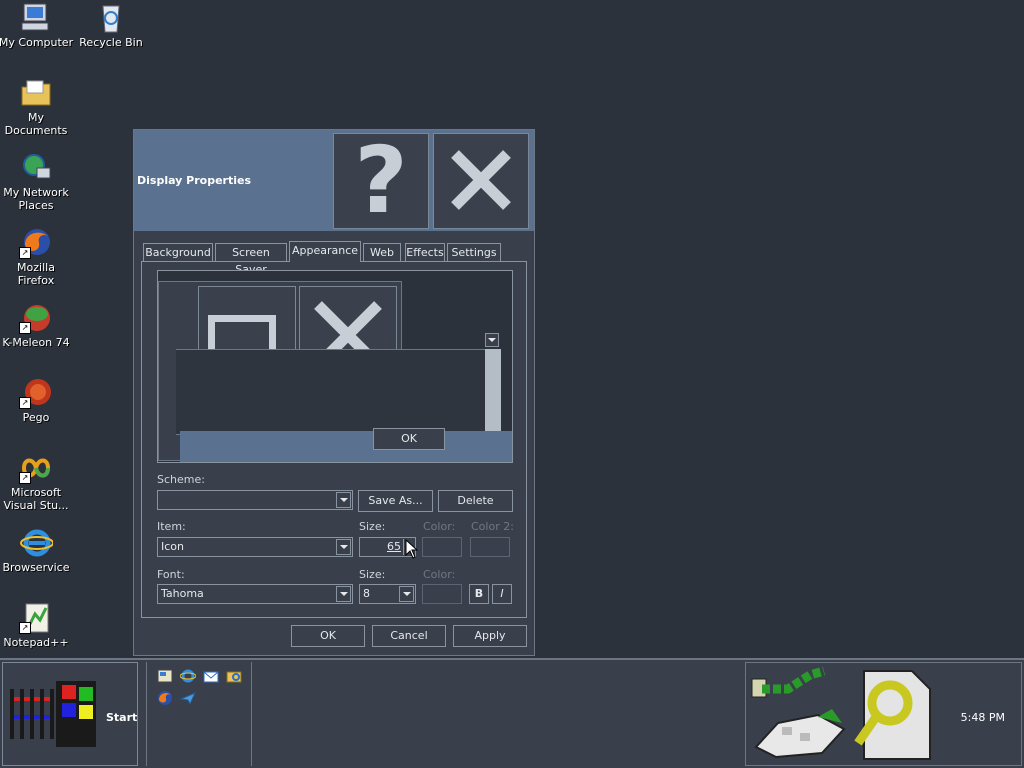 The image size is (1024, 768). I want to click on font-select: Tahoma, so click(255, 594).